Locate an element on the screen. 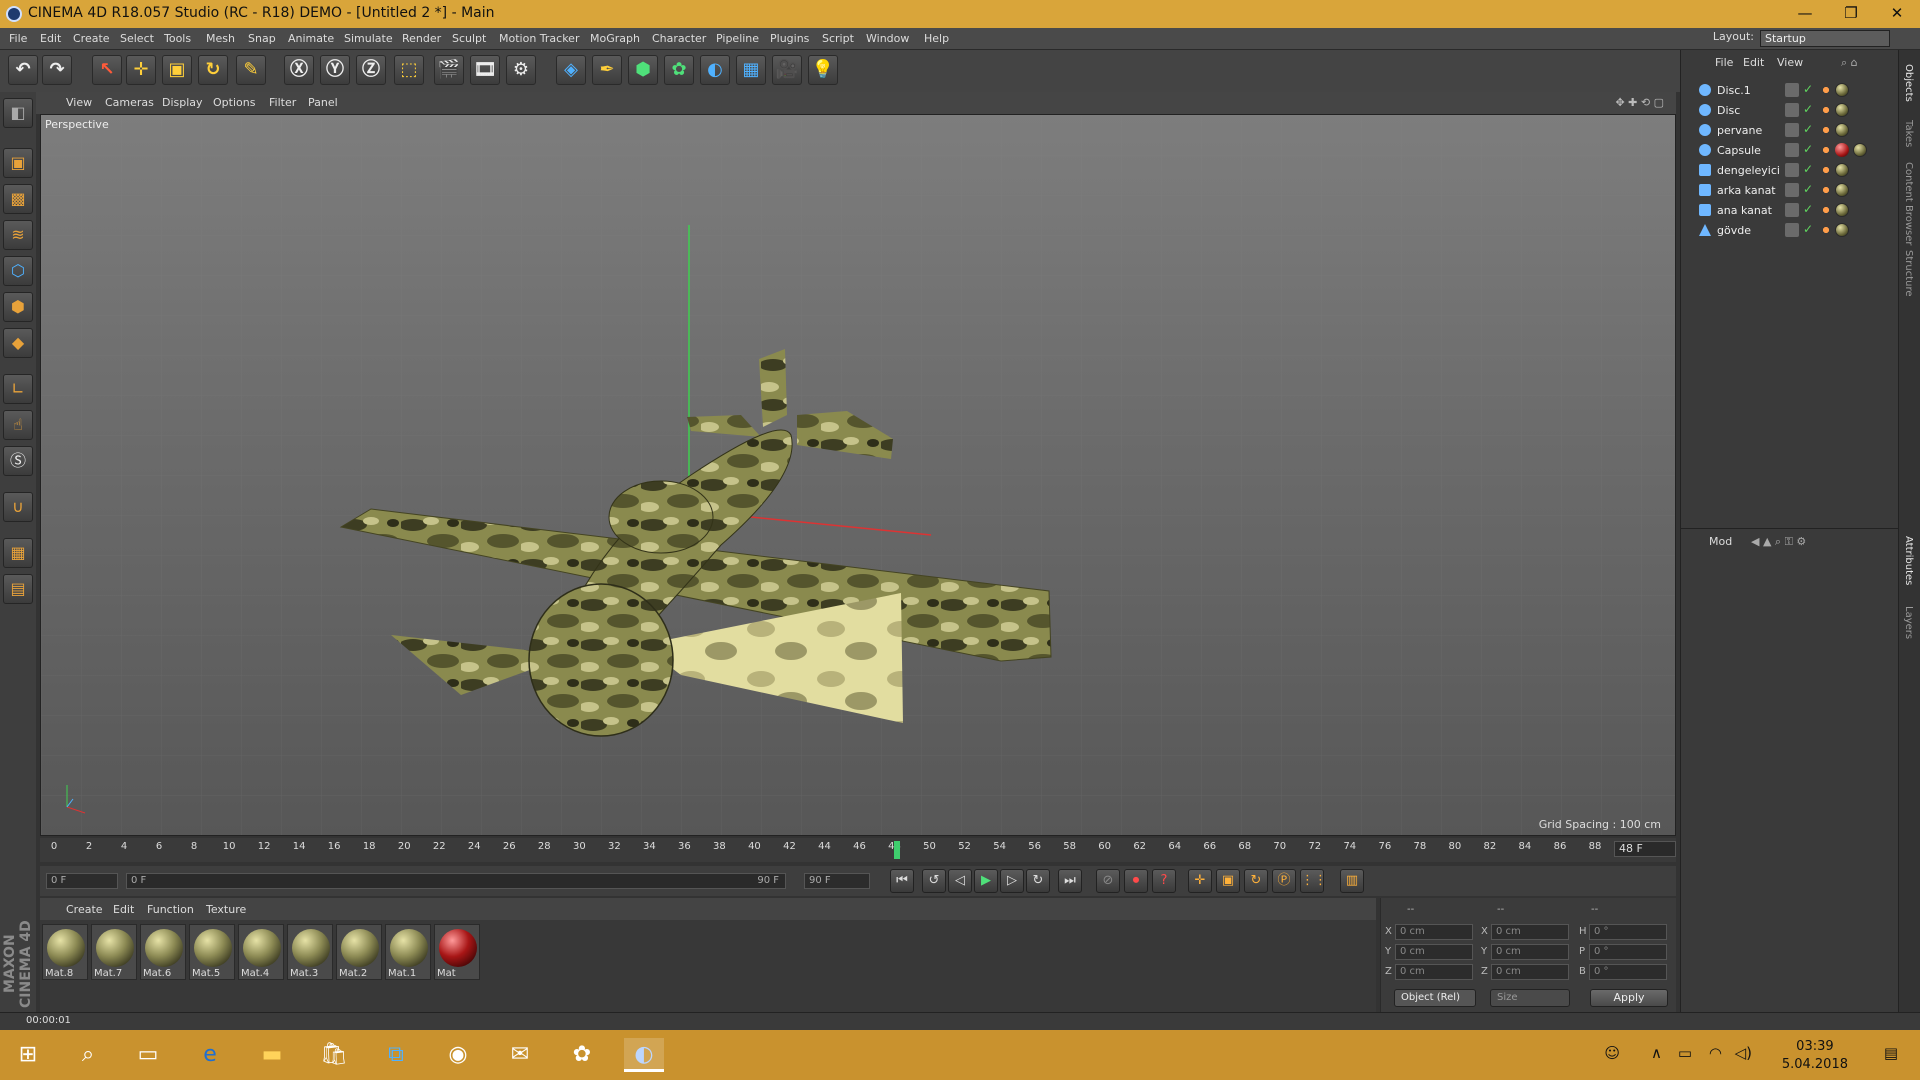  object-row: dengeleyici ✓ is located at coordinates (1790, 170).